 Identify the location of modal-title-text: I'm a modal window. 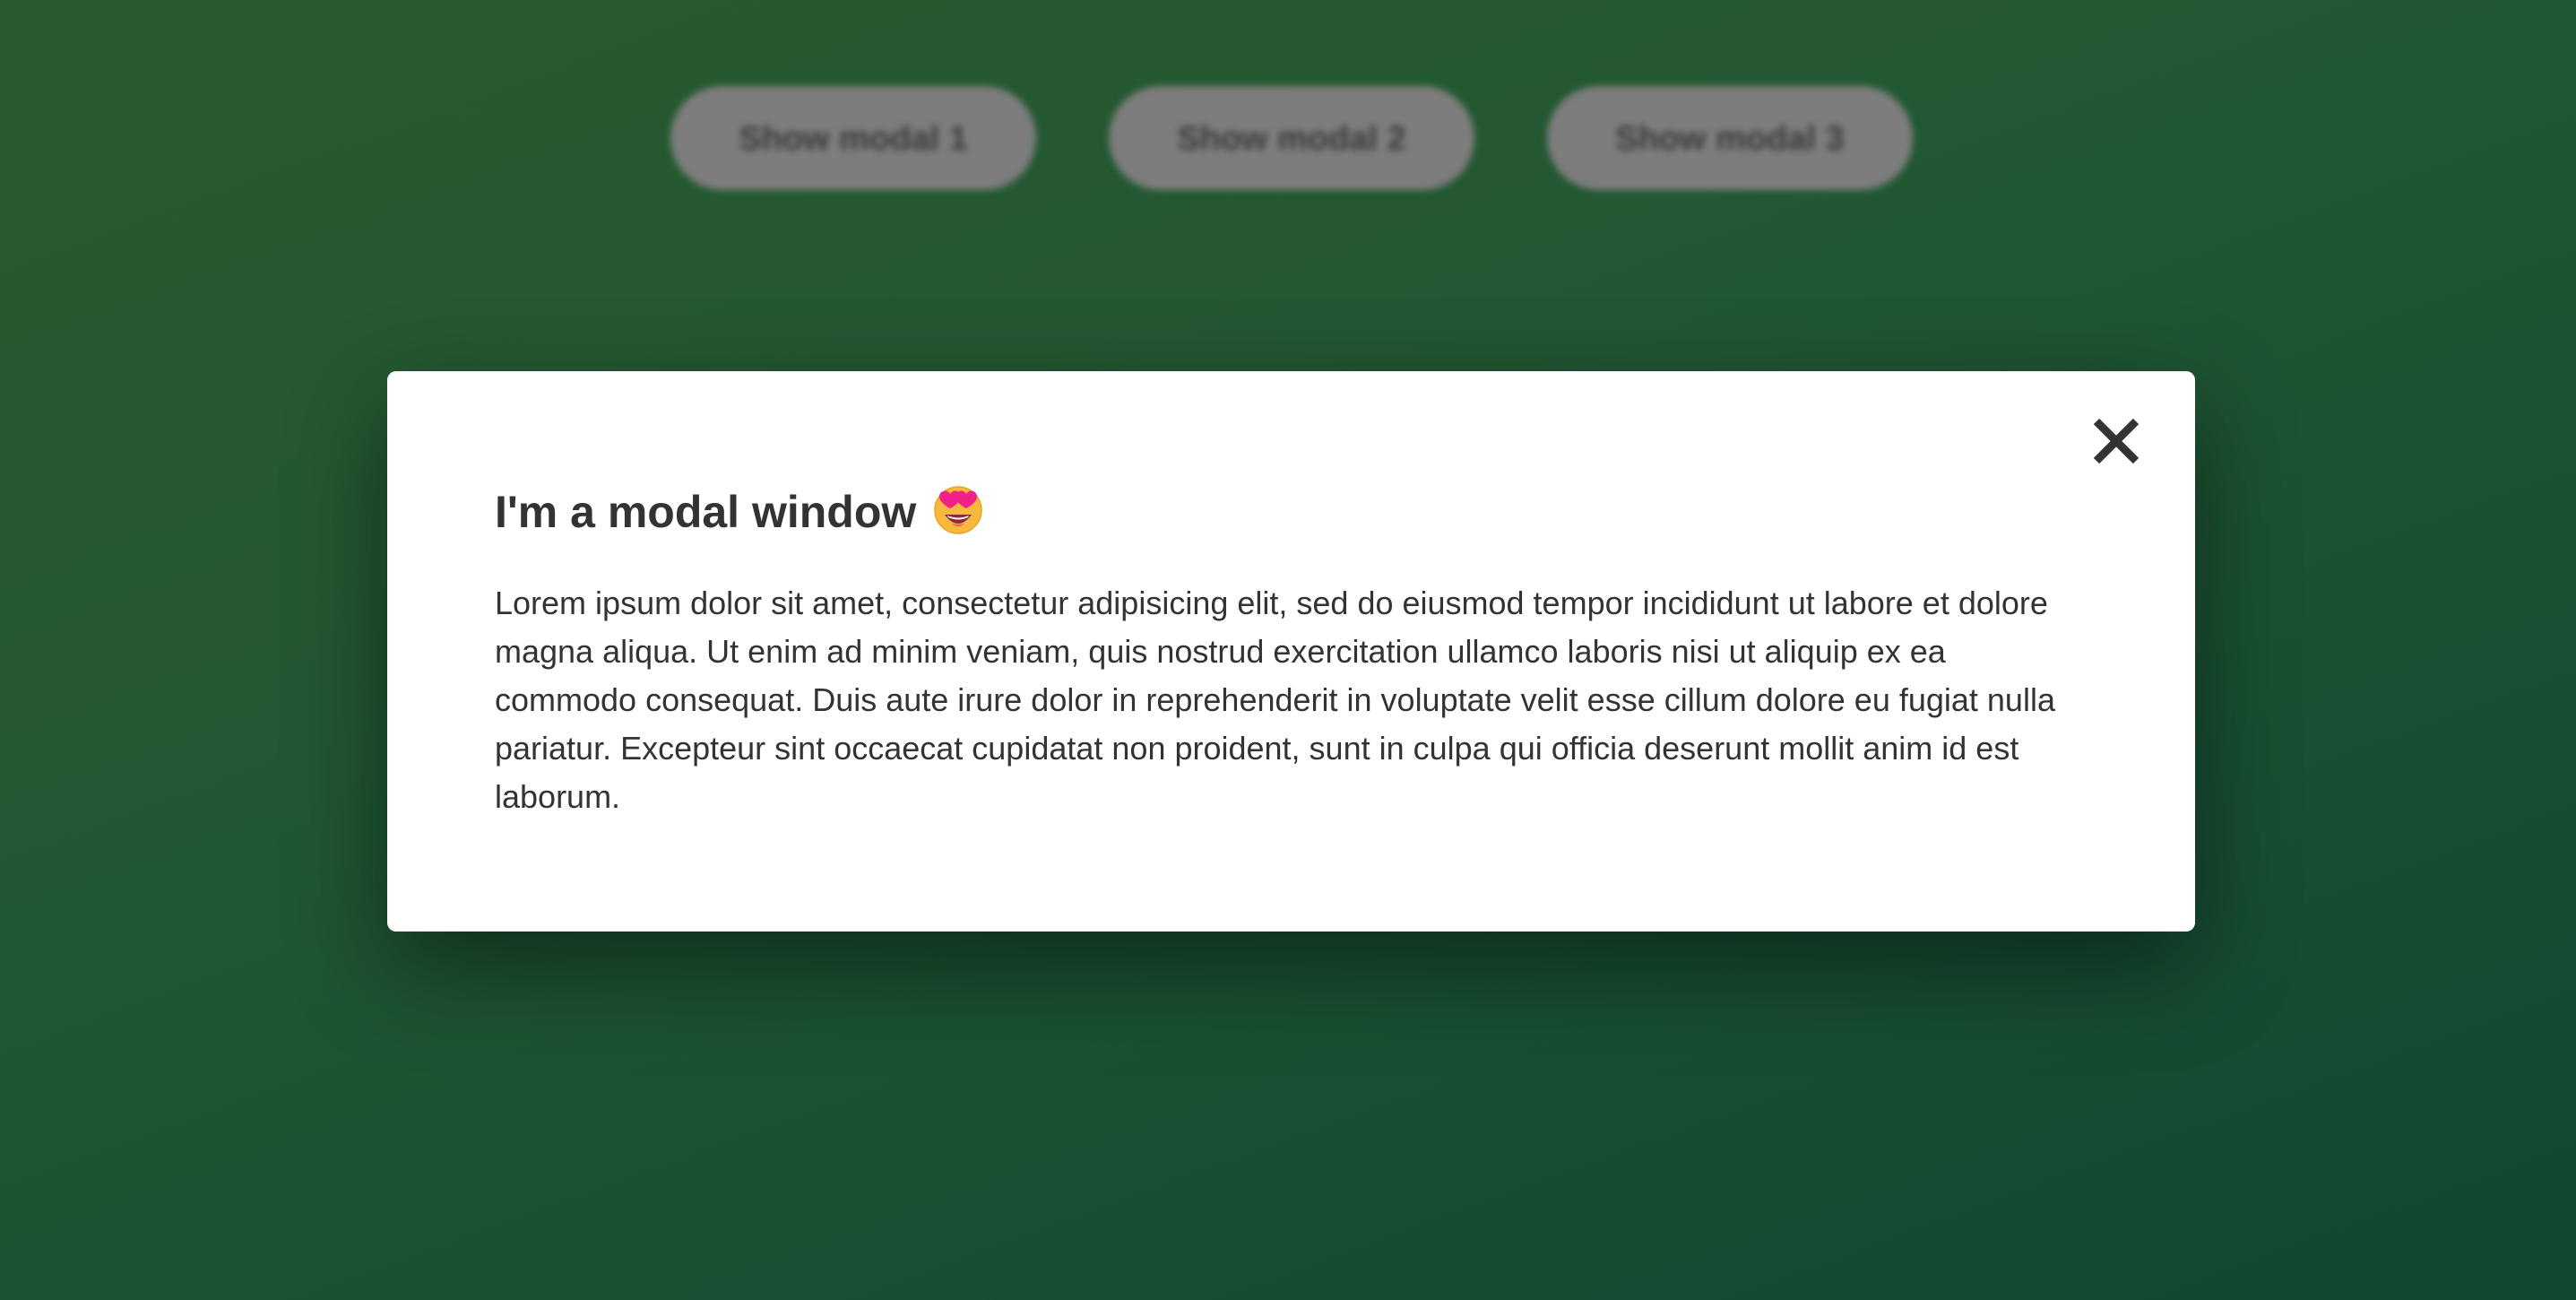
(706, 512).